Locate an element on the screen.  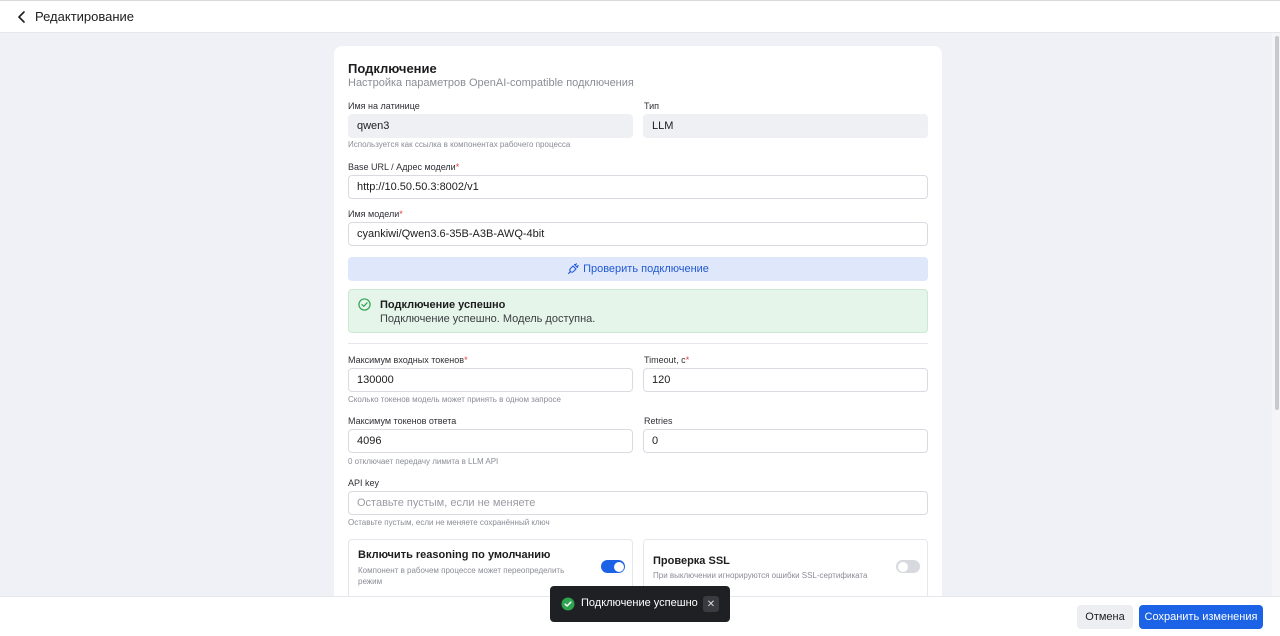
model-name-label: Имя модели* is located at coordinates (375, 214).